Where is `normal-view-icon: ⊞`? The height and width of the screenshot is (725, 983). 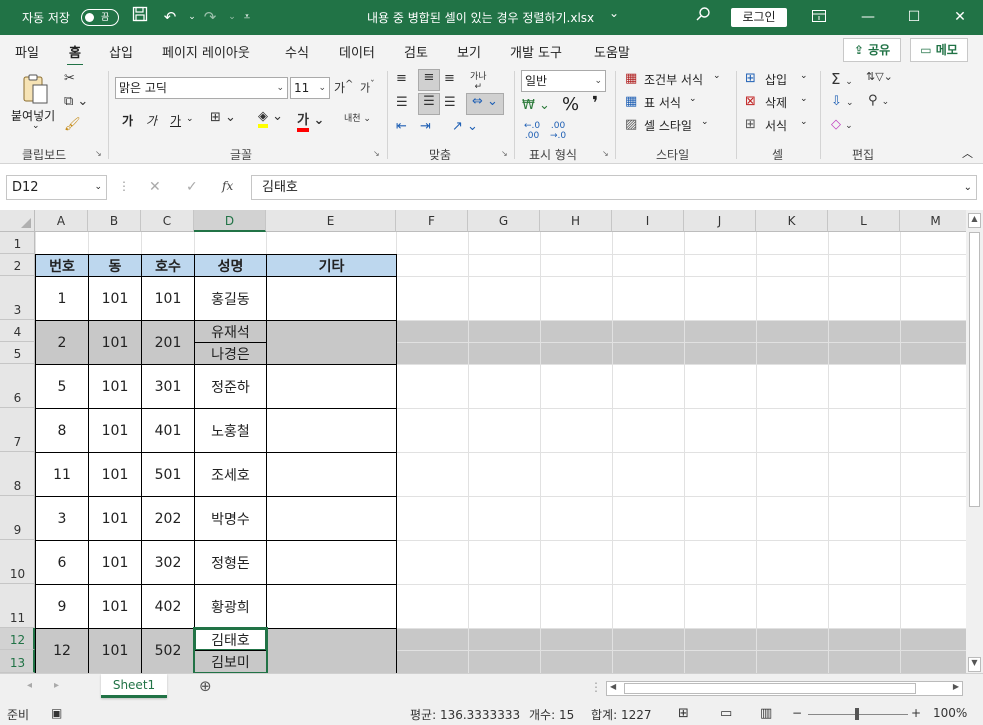
normal-view-icon: ⊞ is located at coordinates (683, 713).